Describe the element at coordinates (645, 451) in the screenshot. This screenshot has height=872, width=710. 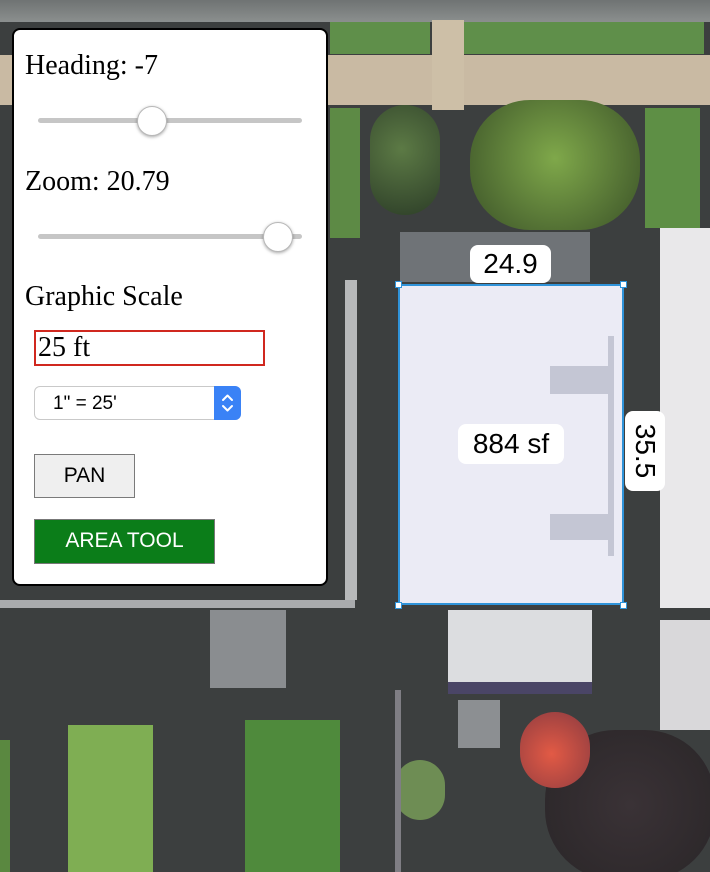
I see `height-dimension-label: 35.5` at that location.